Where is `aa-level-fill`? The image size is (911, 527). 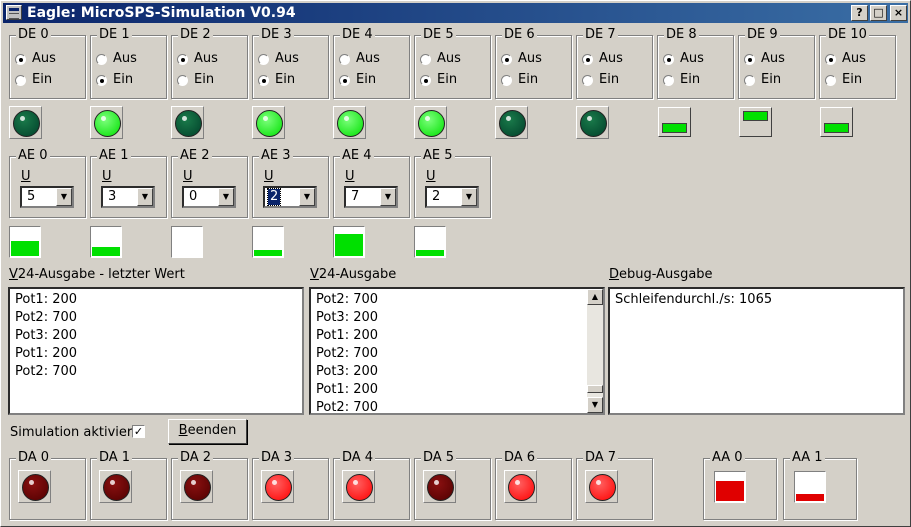 aa-level-fill is located at coordinates (810, 497).